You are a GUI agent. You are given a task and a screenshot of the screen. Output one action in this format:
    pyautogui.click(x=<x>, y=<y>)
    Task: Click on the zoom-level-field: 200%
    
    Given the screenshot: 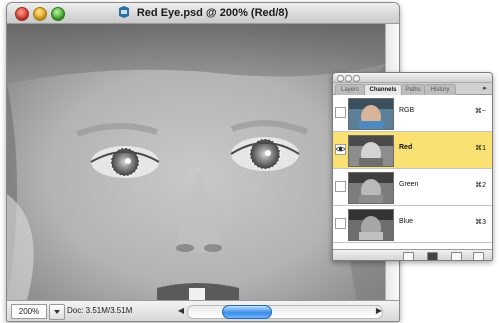 What is the action you would take?
    pyautogui.click(x=29, y=311)
    